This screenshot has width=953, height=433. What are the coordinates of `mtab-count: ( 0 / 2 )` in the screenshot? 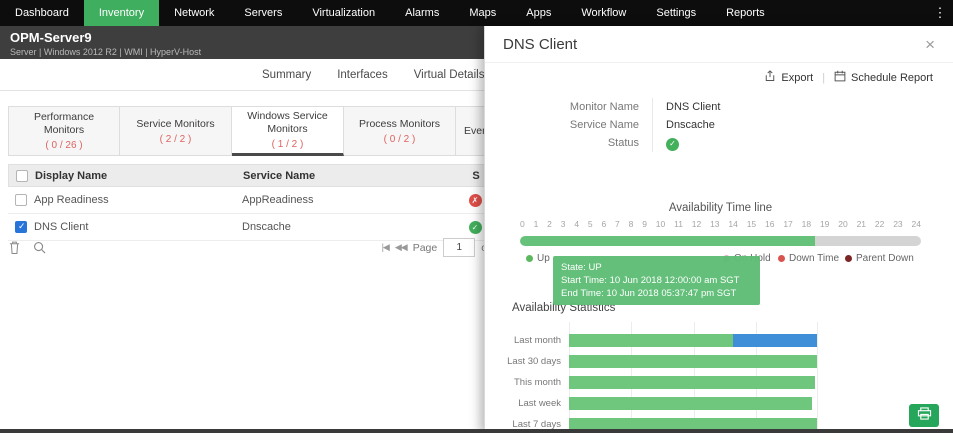 It's located at (399, 139).